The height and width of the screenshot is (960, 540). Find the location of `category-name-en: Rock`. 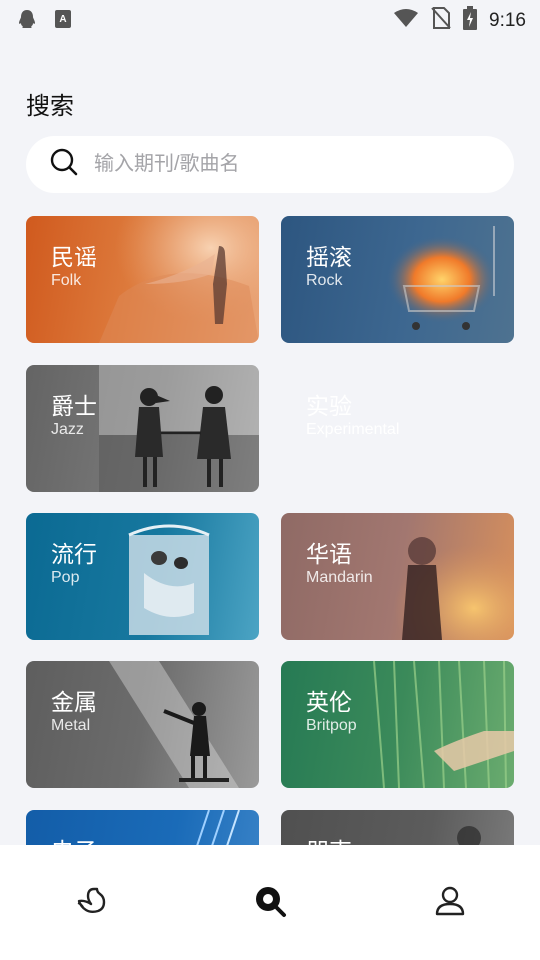

category-name-en: Rock is located at coordinates (324, 280).